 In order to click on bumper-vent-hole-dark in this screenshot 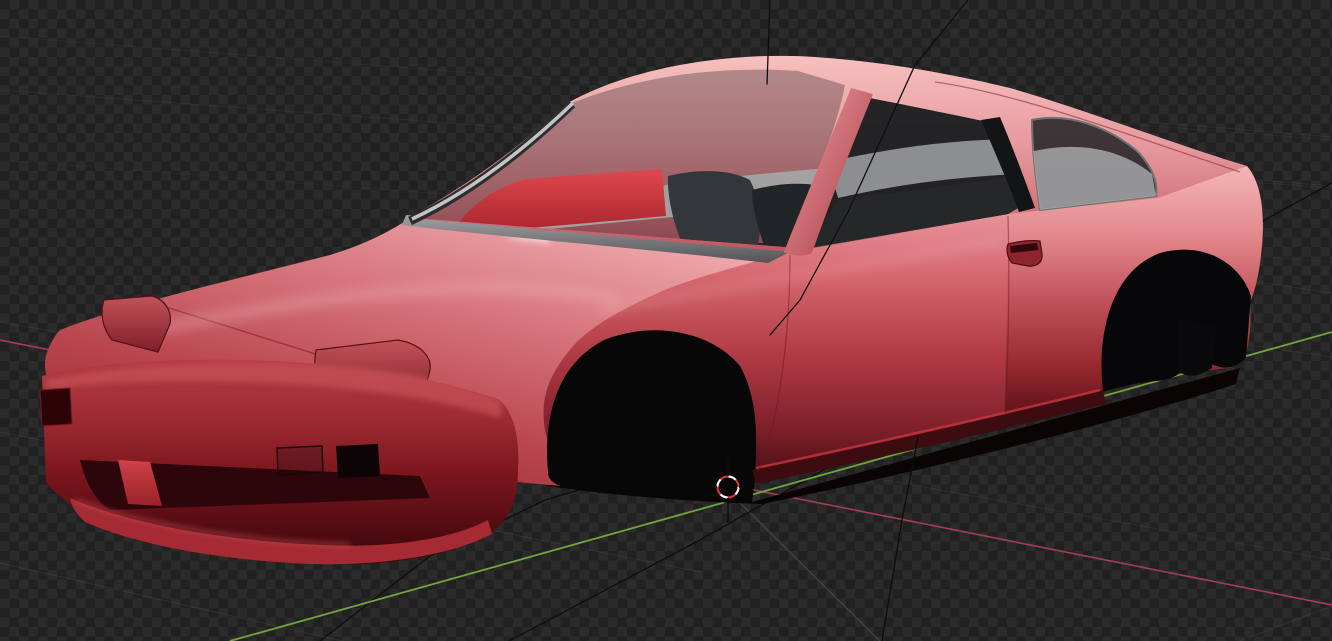, I will do `click(358, 461)`.